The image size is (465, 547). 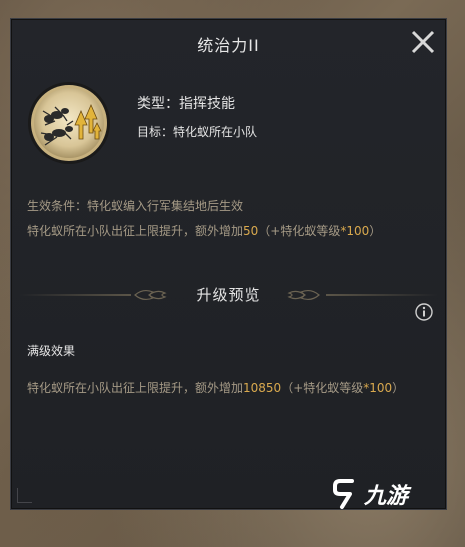 What do you see at coordinates (322, 388) in the screenshot?
I see `max-effect-formula-open: （+特化蚁等级` at bounding box center [322, 388].